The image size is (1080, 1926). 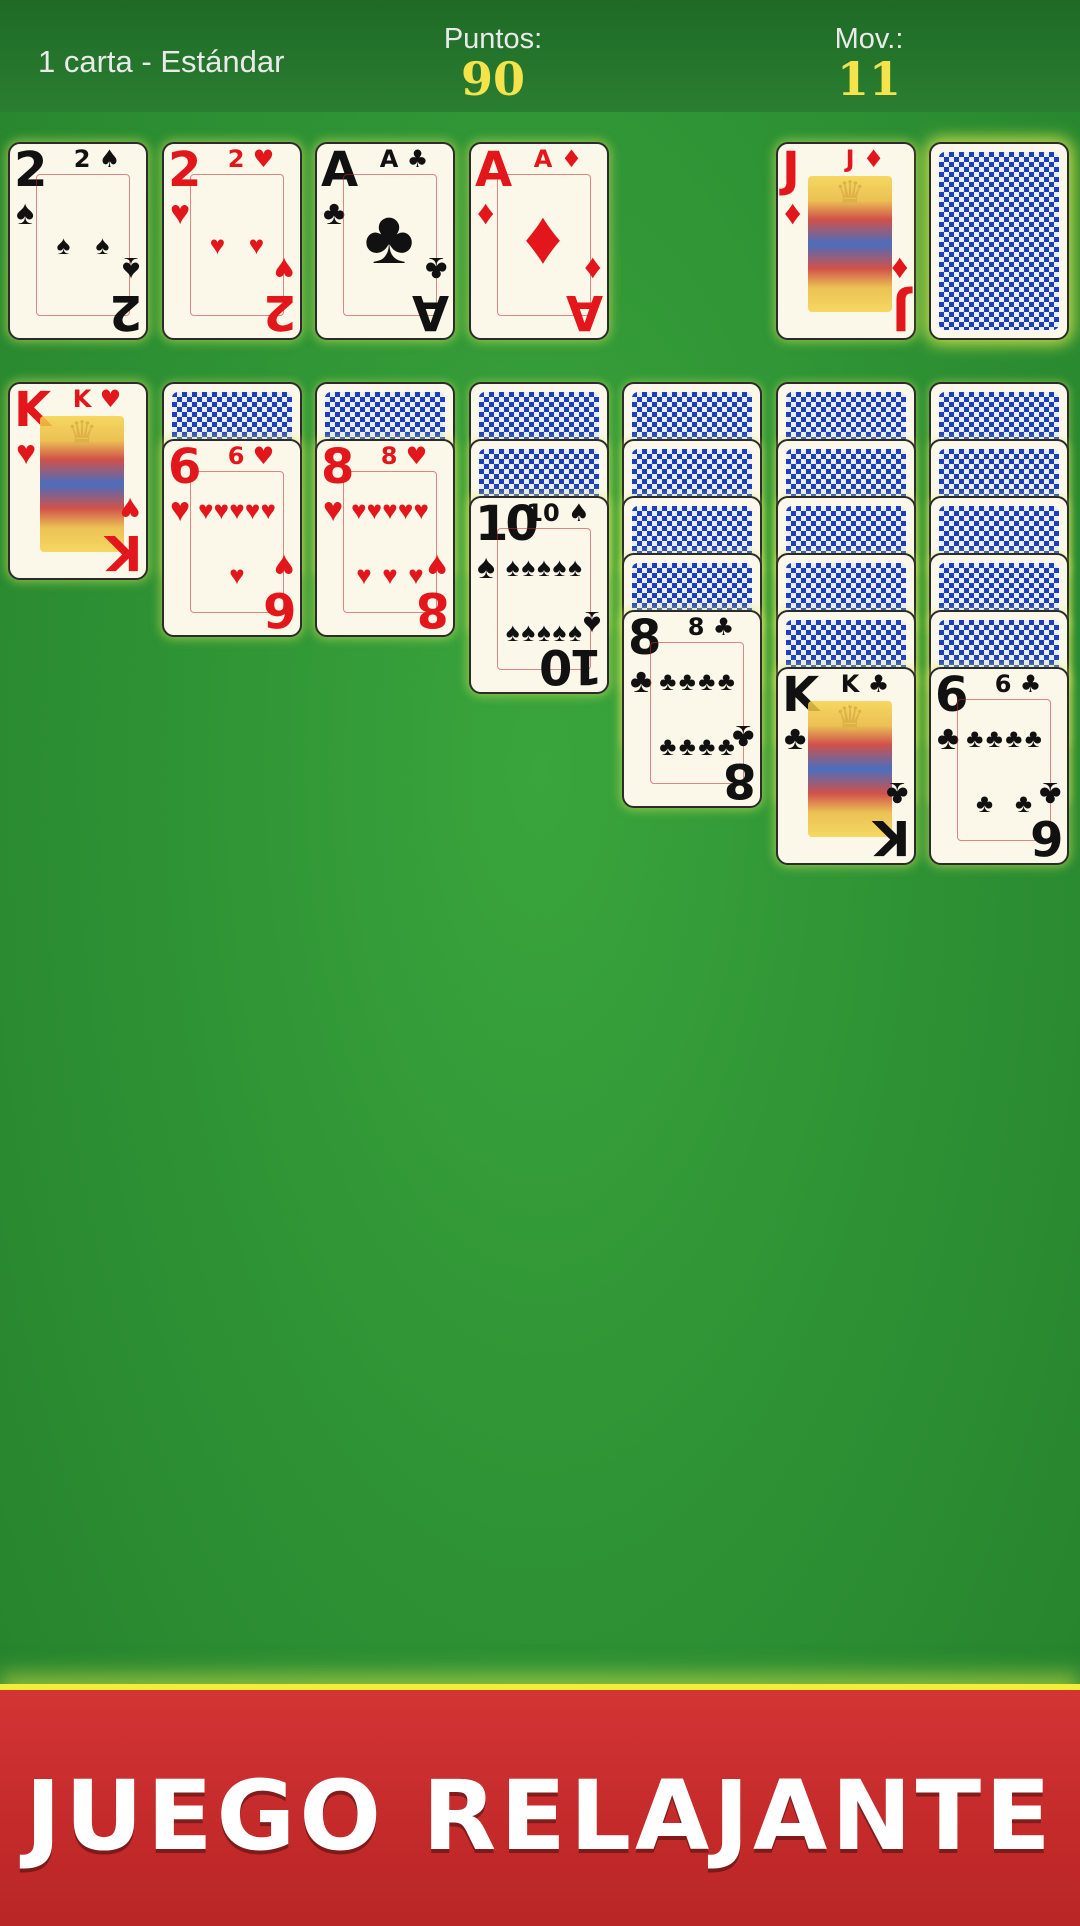 I want to click on tableau-card: 8 ♥ 8 ♥ ♥ ♥ ♥ ♥ ♥ ♥ ♥ ♥ 8 ♥, so click(x=385, y=538).